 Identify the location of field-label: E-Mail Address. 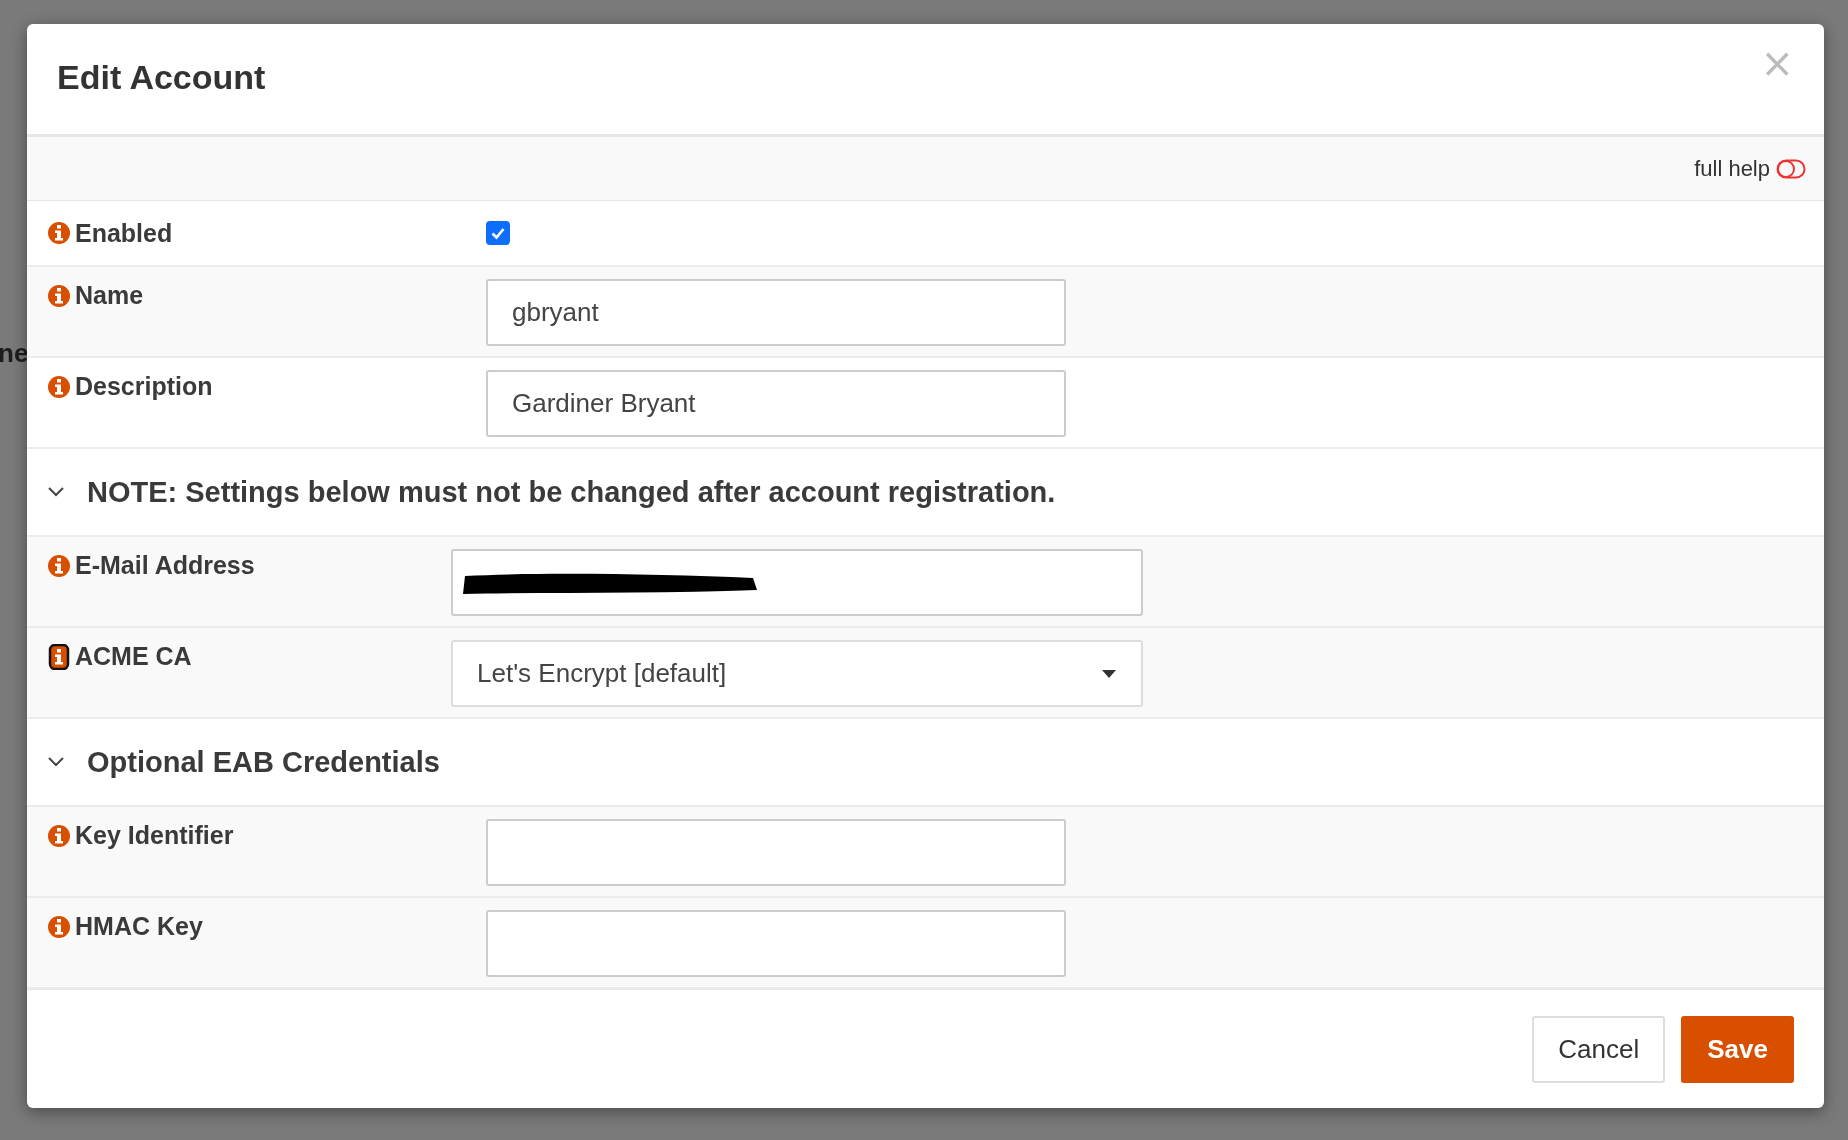
(165, 565).